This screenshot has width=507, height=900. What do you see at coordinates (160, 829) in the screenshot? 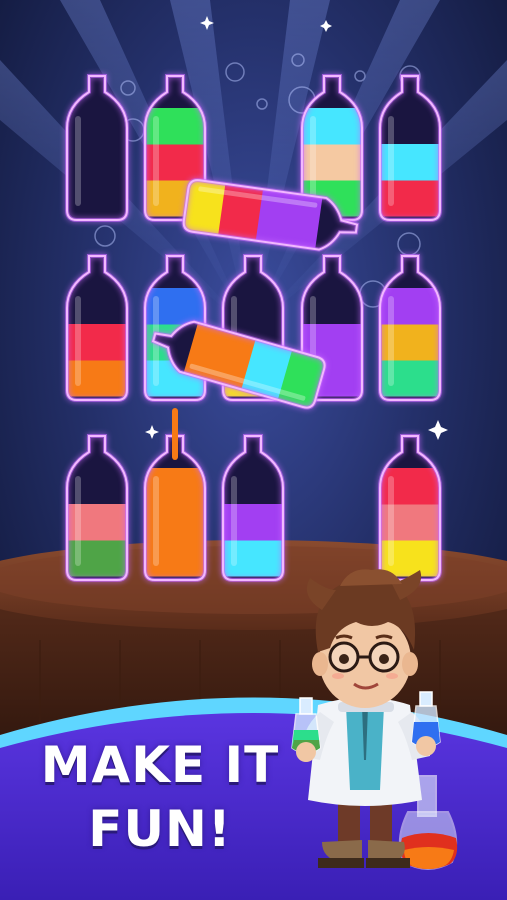
I see `headline-line-2: FUN!` at bounding box center [160, 829].